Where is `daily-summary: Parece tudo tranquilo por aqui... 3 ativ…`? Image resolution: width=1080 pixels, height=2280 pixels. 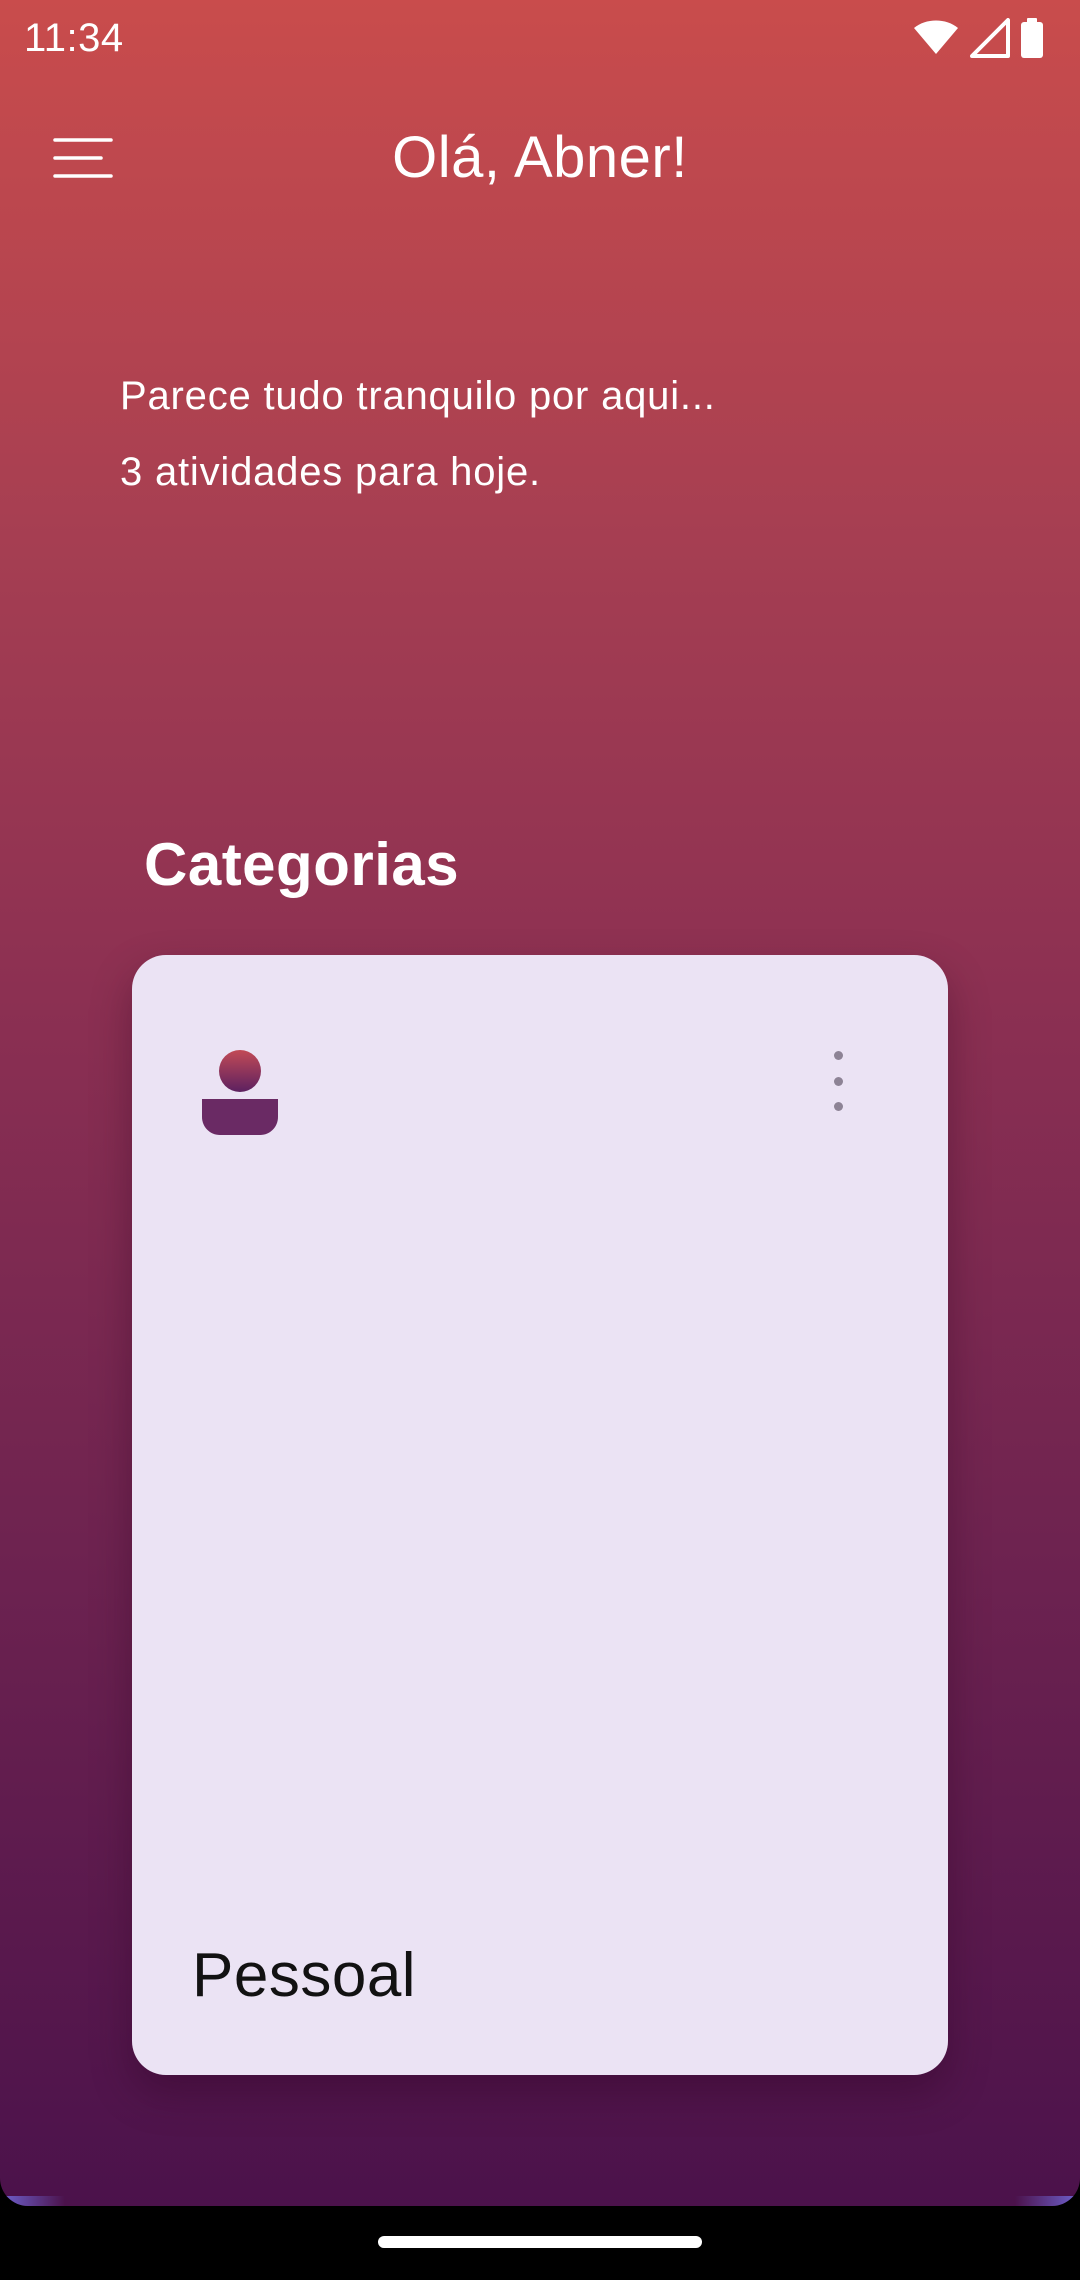 daily-summary: Parece tudo tranquilo por aqui... 3 ativ… is located at coordinates (418, 434).